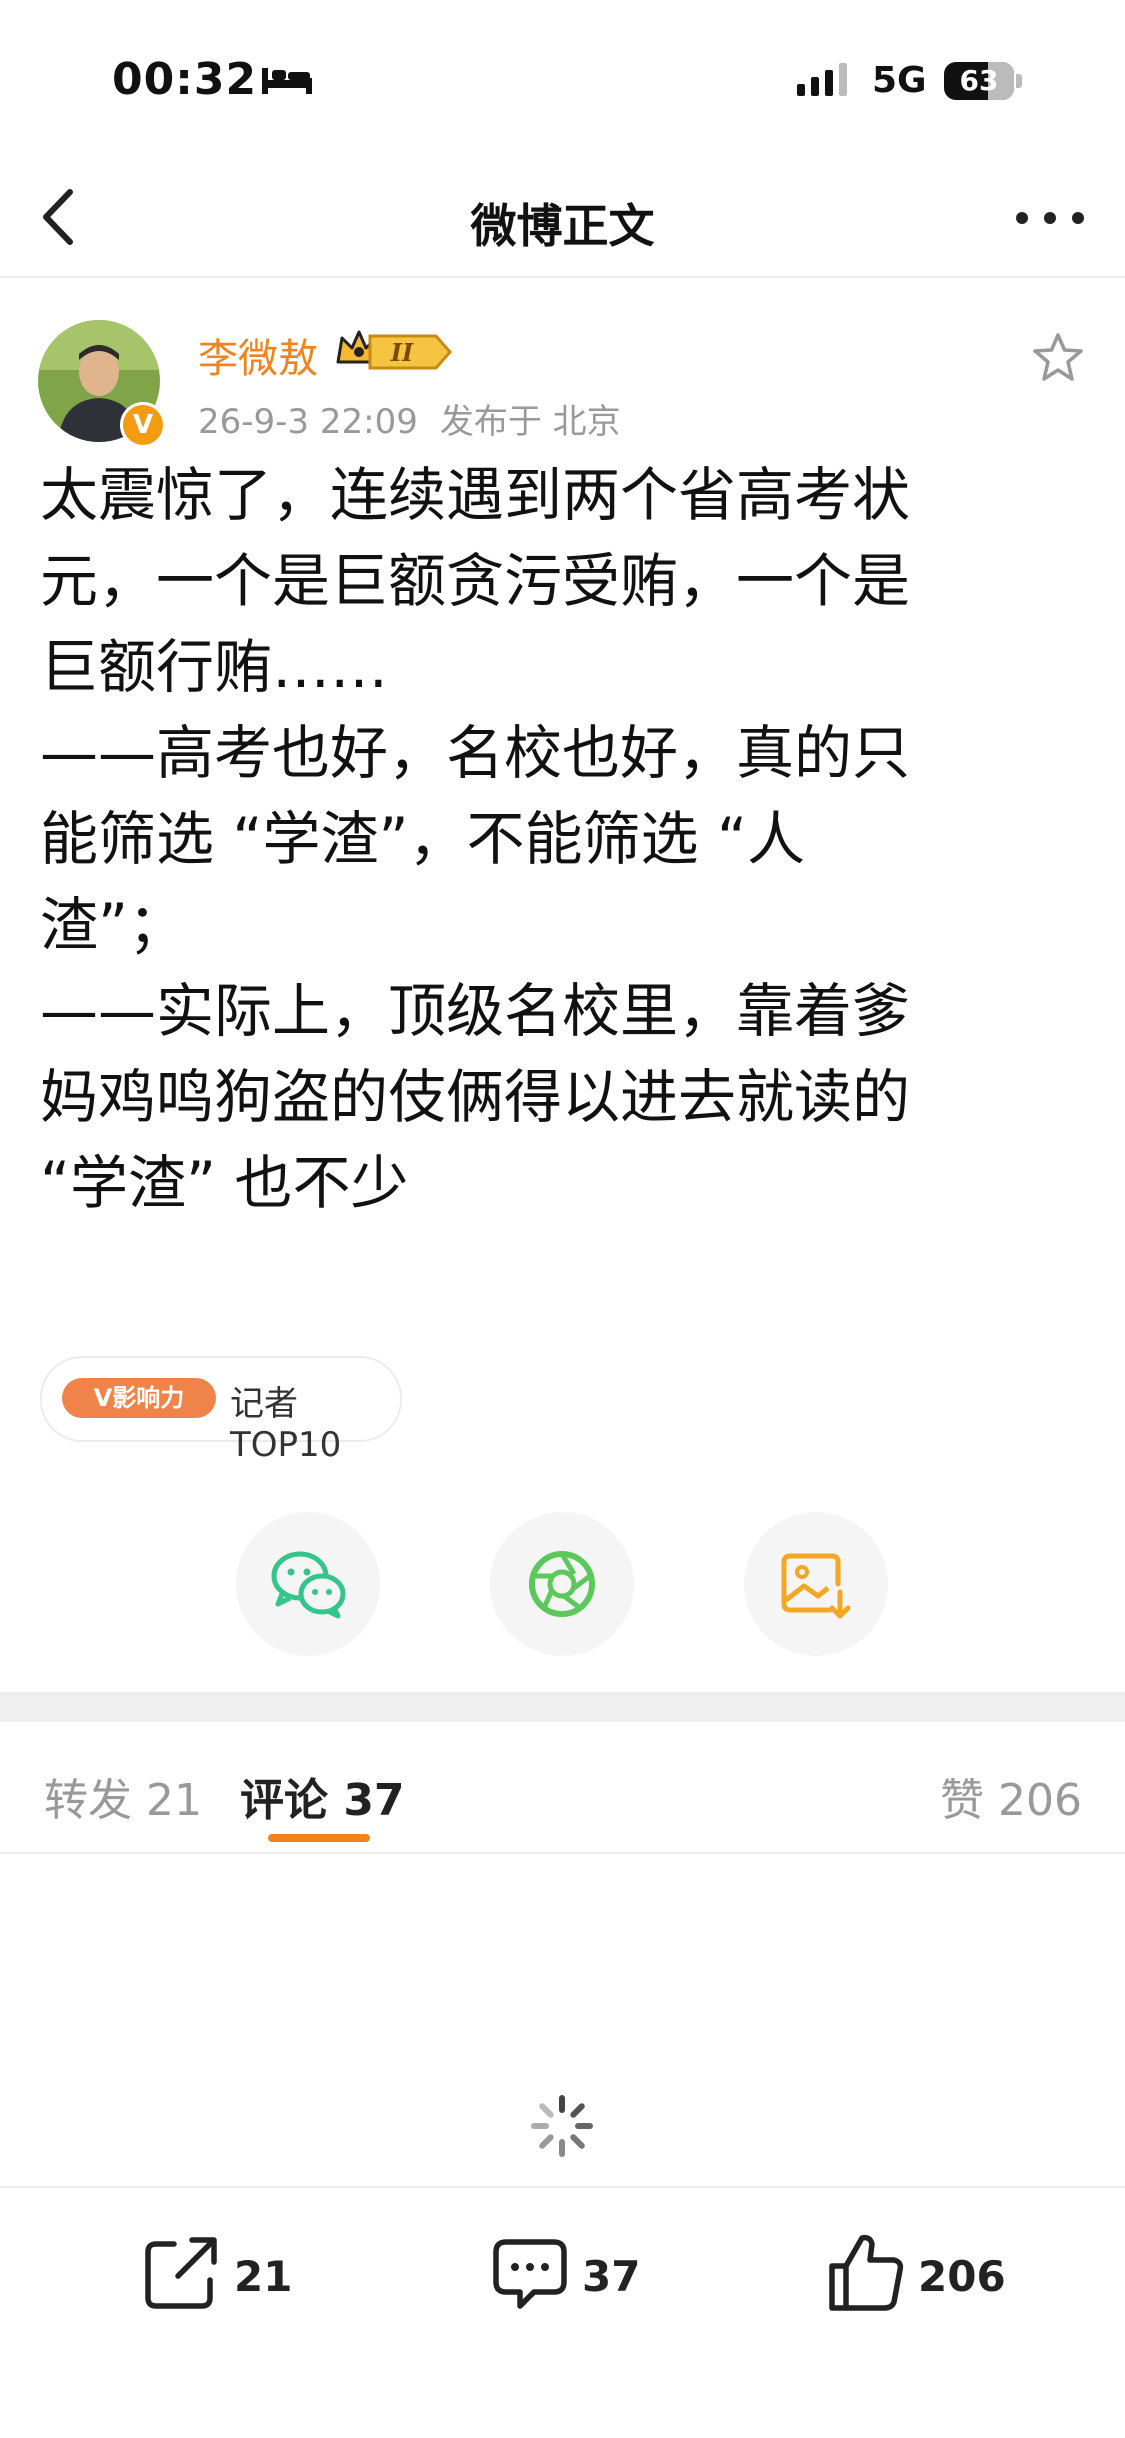  What do you see at coordinates (113, 925) in the screenshot?
I see `post-line: 渣”；` at bounding box center [113, 925].